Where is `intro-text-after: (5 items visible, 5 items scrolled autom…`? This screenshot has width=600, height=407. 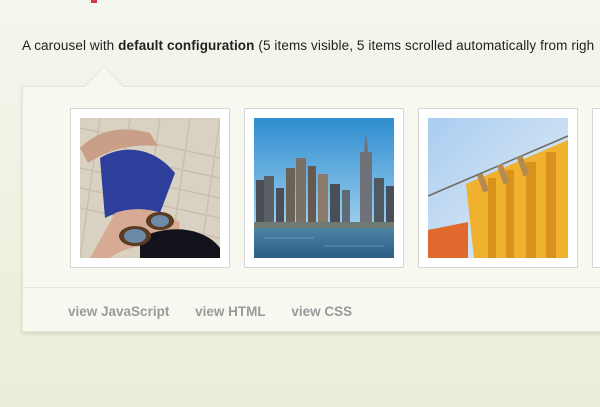 intro-text-after: (5 items visible, 5 items scrolled autom… is located at coordinates (424, 45).